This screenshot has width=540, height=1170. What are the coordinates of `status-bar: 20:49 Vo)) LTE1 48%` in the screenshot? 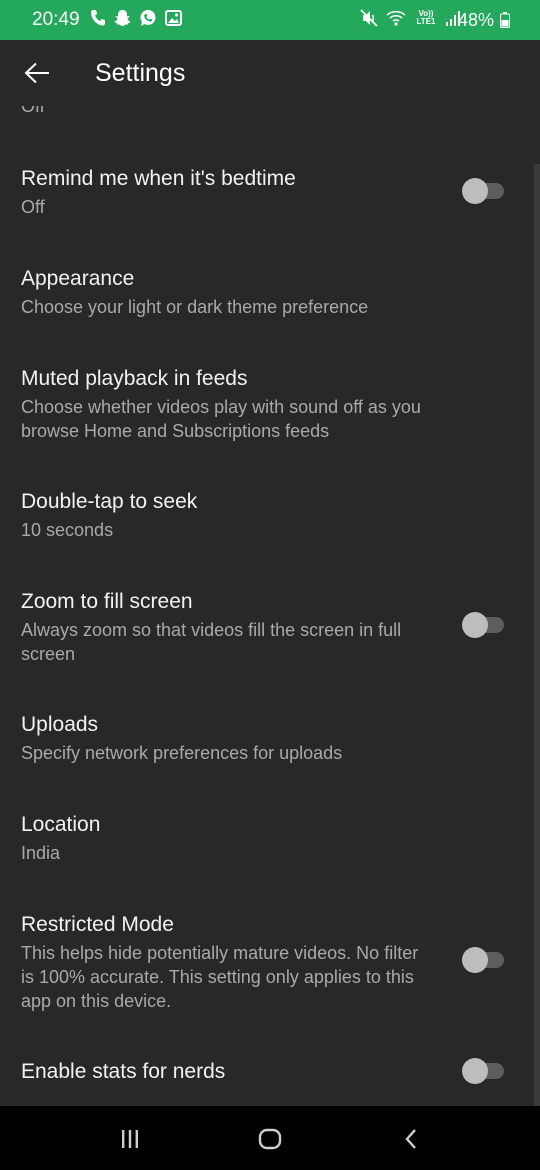 It's located at (270, 20).